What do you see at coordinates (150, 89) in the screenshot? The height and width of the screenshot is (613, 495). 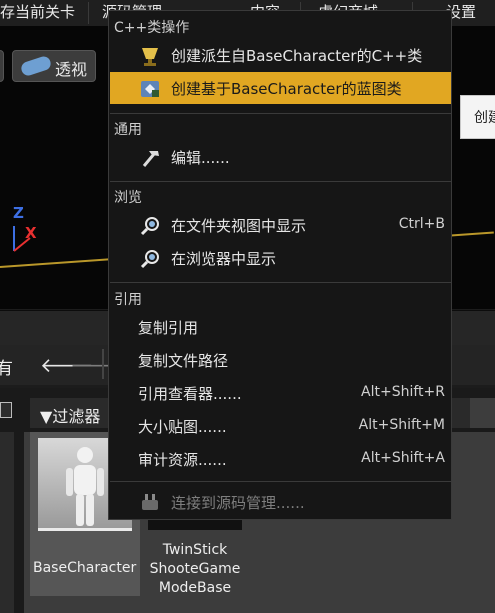 I see `blueprint-class-icon` at bounding box center [150, 89].